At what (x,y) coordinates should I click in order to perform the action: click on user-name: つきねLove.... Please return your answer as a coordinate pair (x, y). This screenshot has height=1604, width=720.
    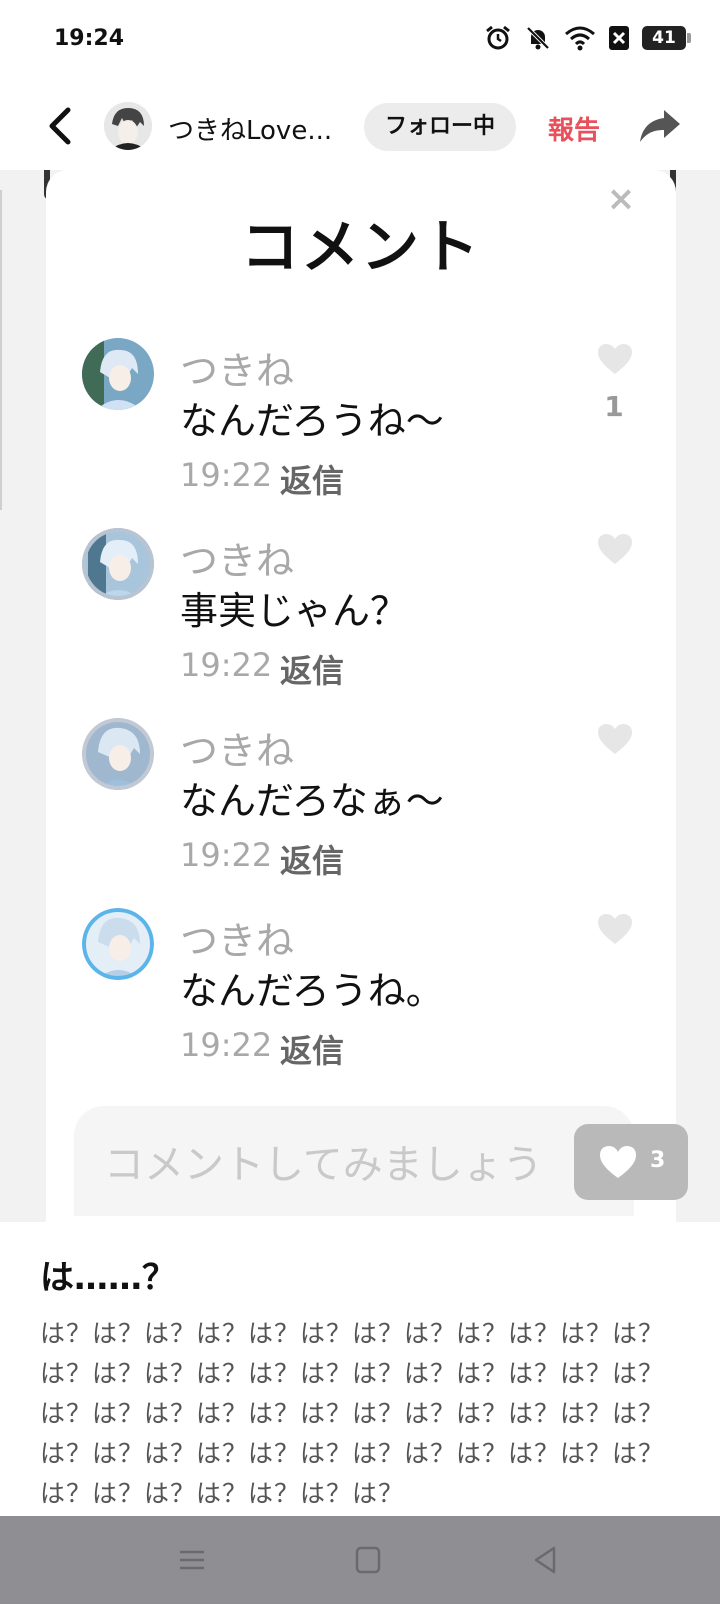
    Looking at the image, I should click on (253, 128).